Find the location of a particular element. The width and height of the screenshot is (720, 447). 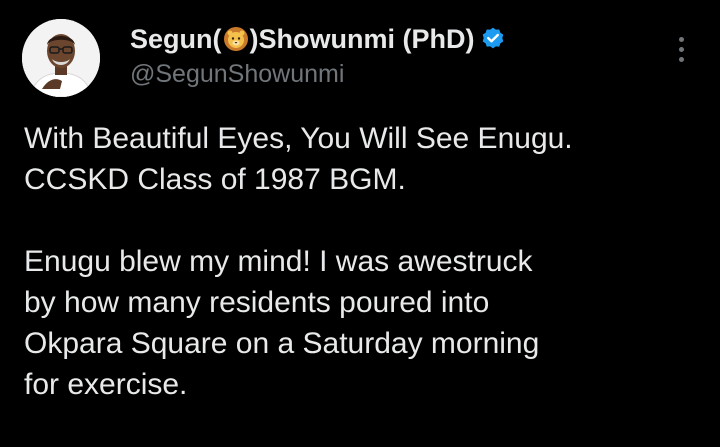

tweet-line: Okpara Square on a Saturday morning is located at coordinates (282, 343).